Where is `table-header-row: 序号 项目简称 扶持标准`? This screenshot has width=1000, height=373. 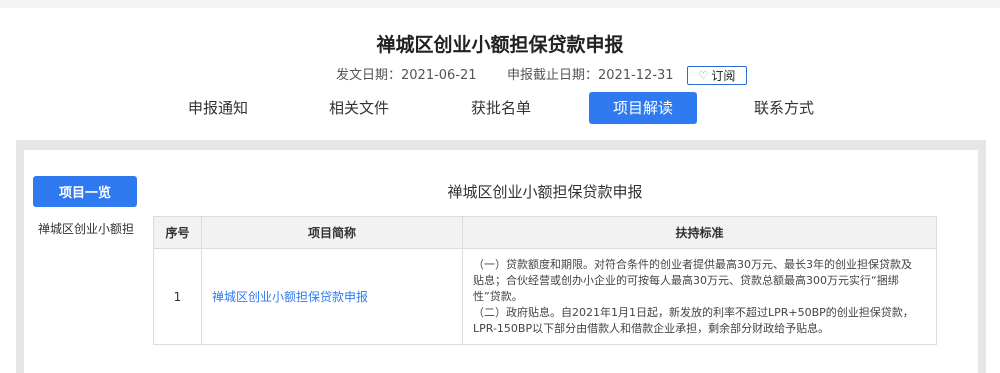 table-header-row: 序号 项目简称 扶持标准 is located at coordinates (545, 232).